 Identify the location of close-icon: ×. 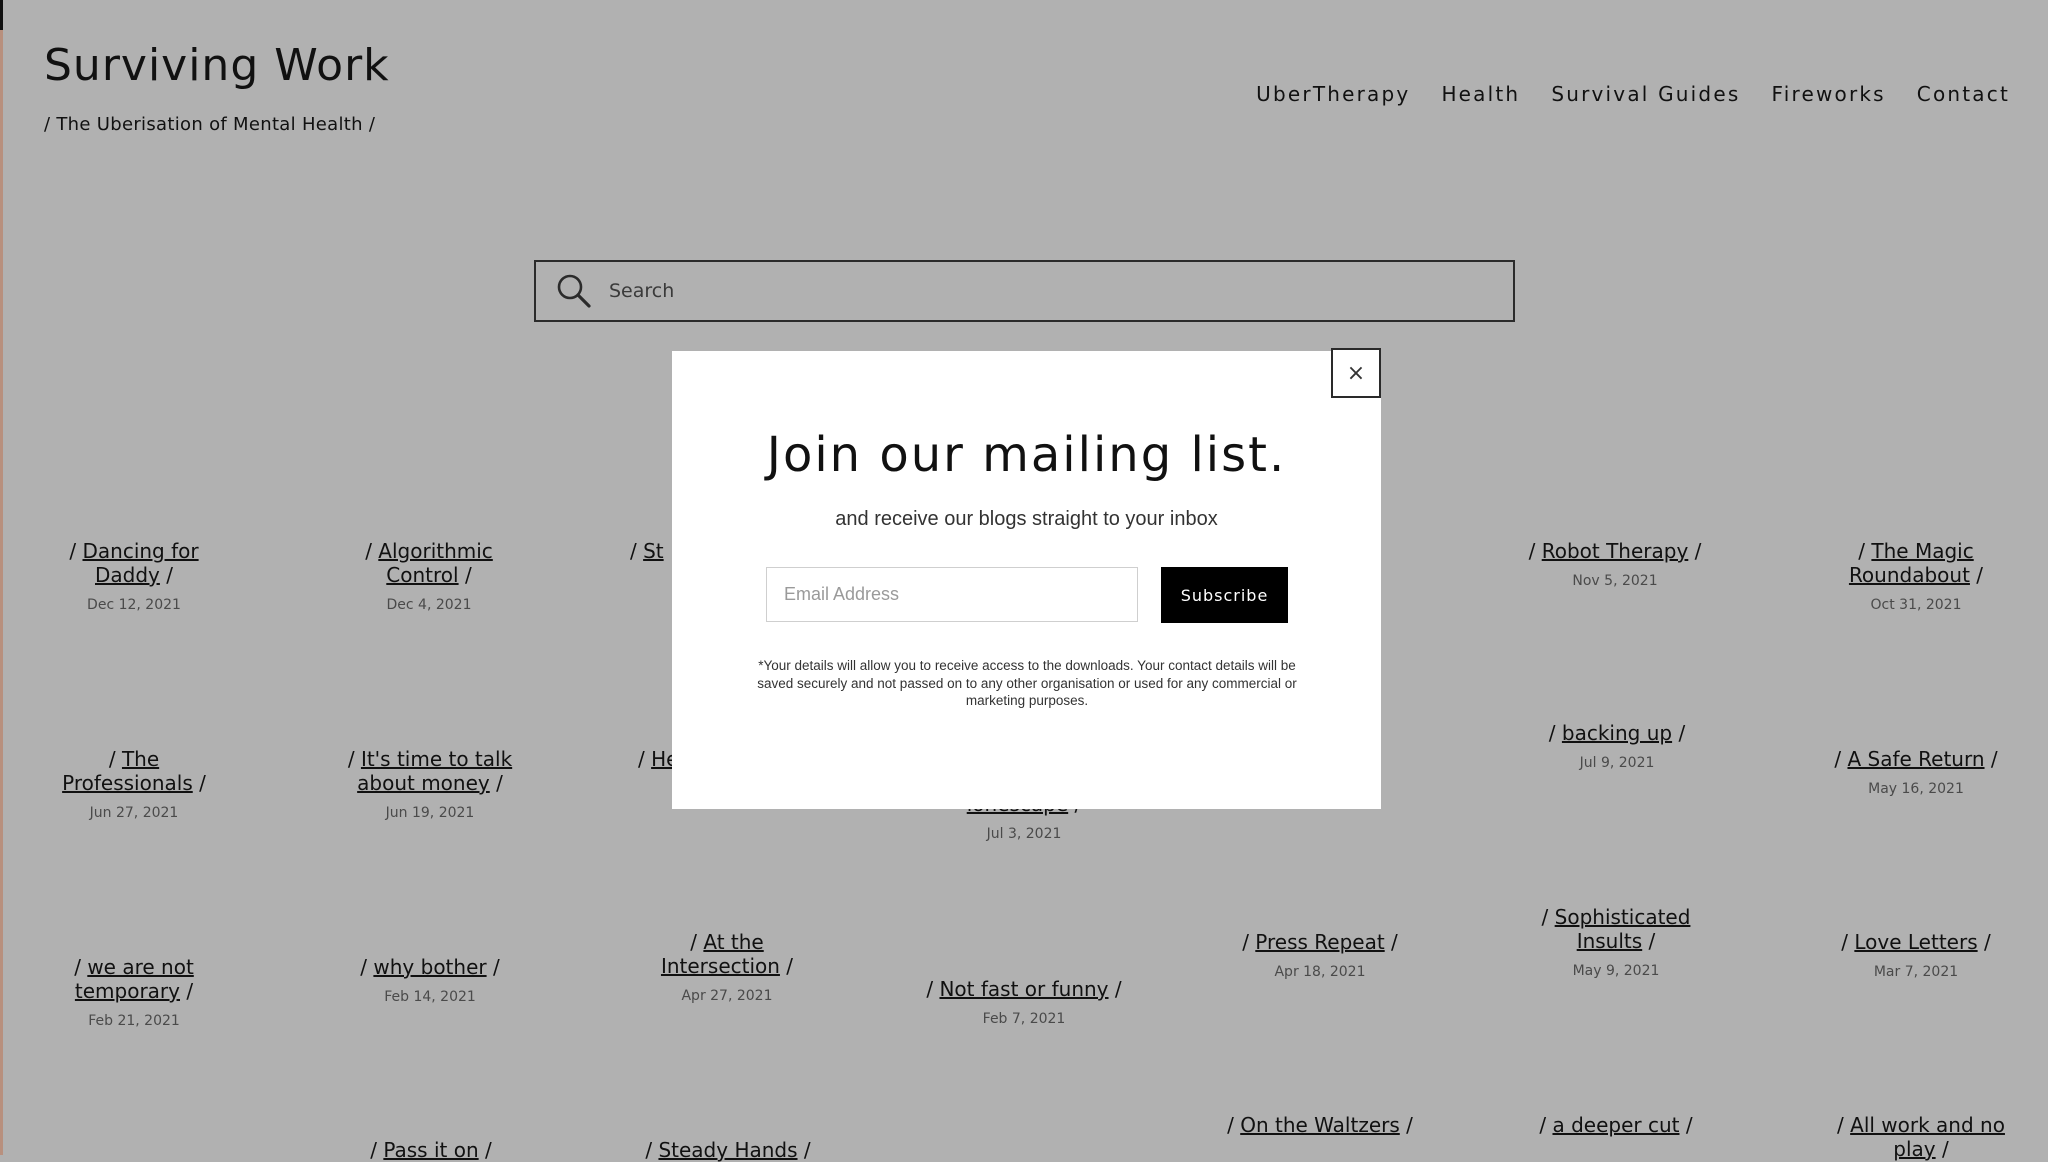
(1356, 373).